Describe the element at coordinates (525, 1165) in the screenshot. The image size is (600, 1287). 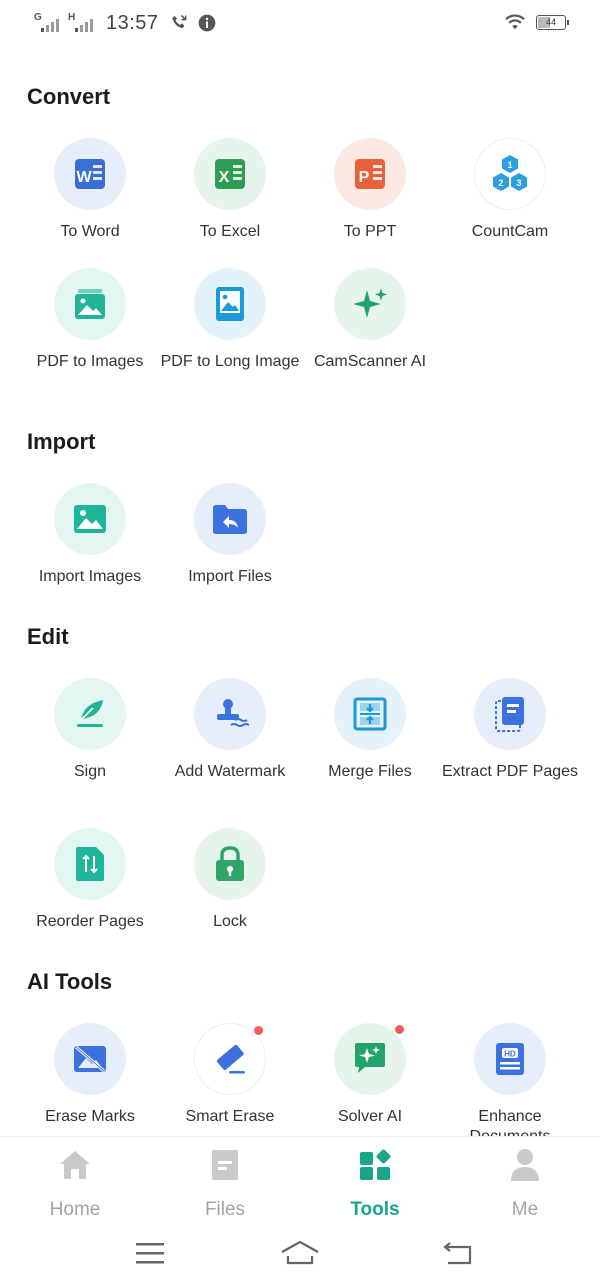
I see `person-icon` at that location.